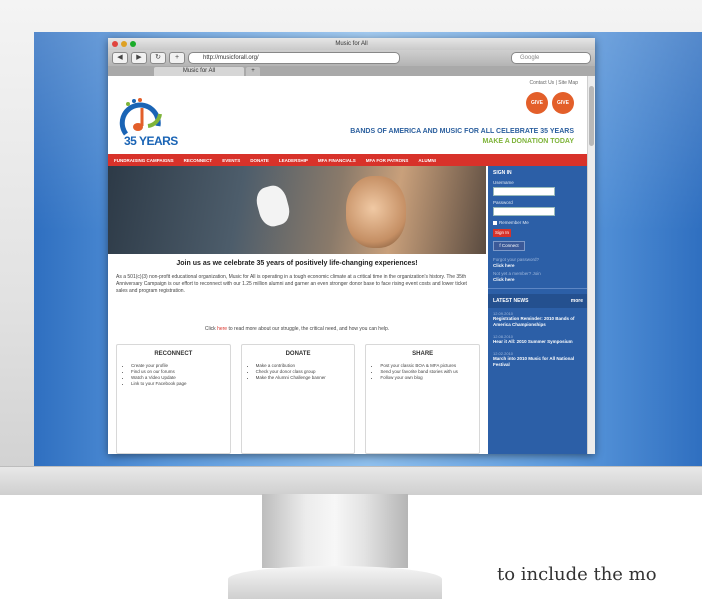 The image size is (702, 599). Describe the element at coordinates (553, 83) in the screenshot. I see `utility-links: Contact Us | Site Map` at that location.